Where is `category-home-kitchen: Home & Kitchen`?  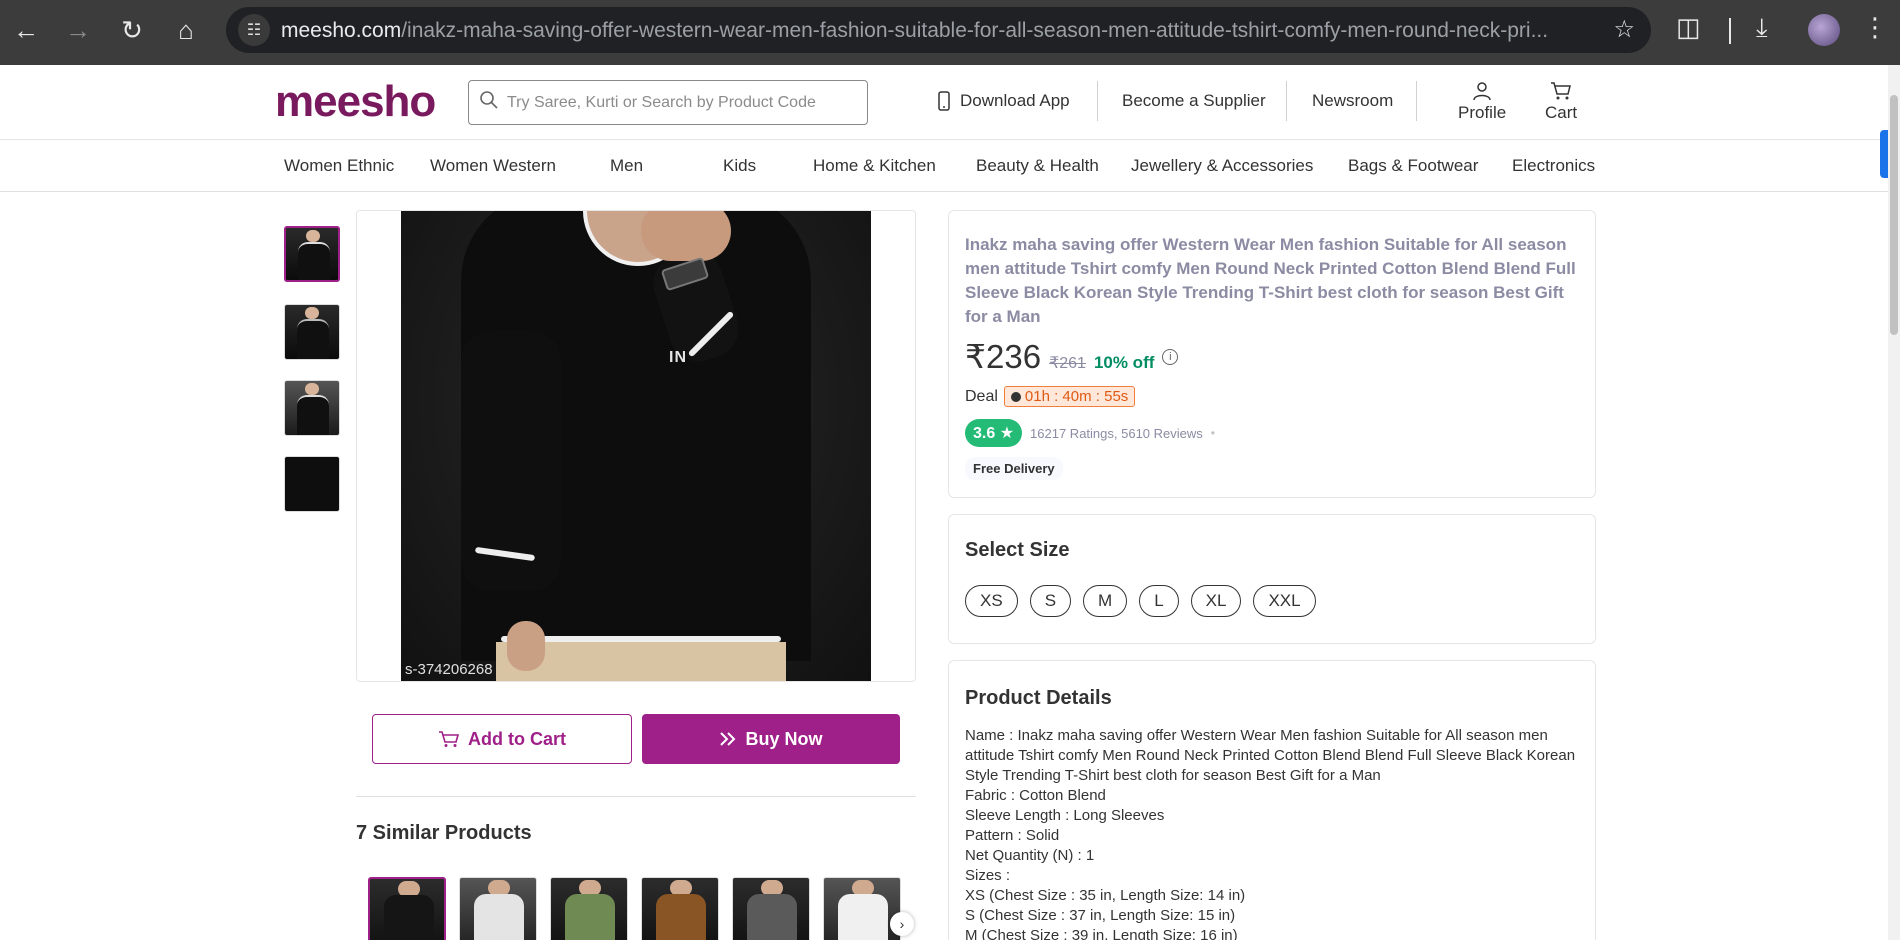
category-home-kitchen: Home & Kitchen is located at coordinates (874, 166).